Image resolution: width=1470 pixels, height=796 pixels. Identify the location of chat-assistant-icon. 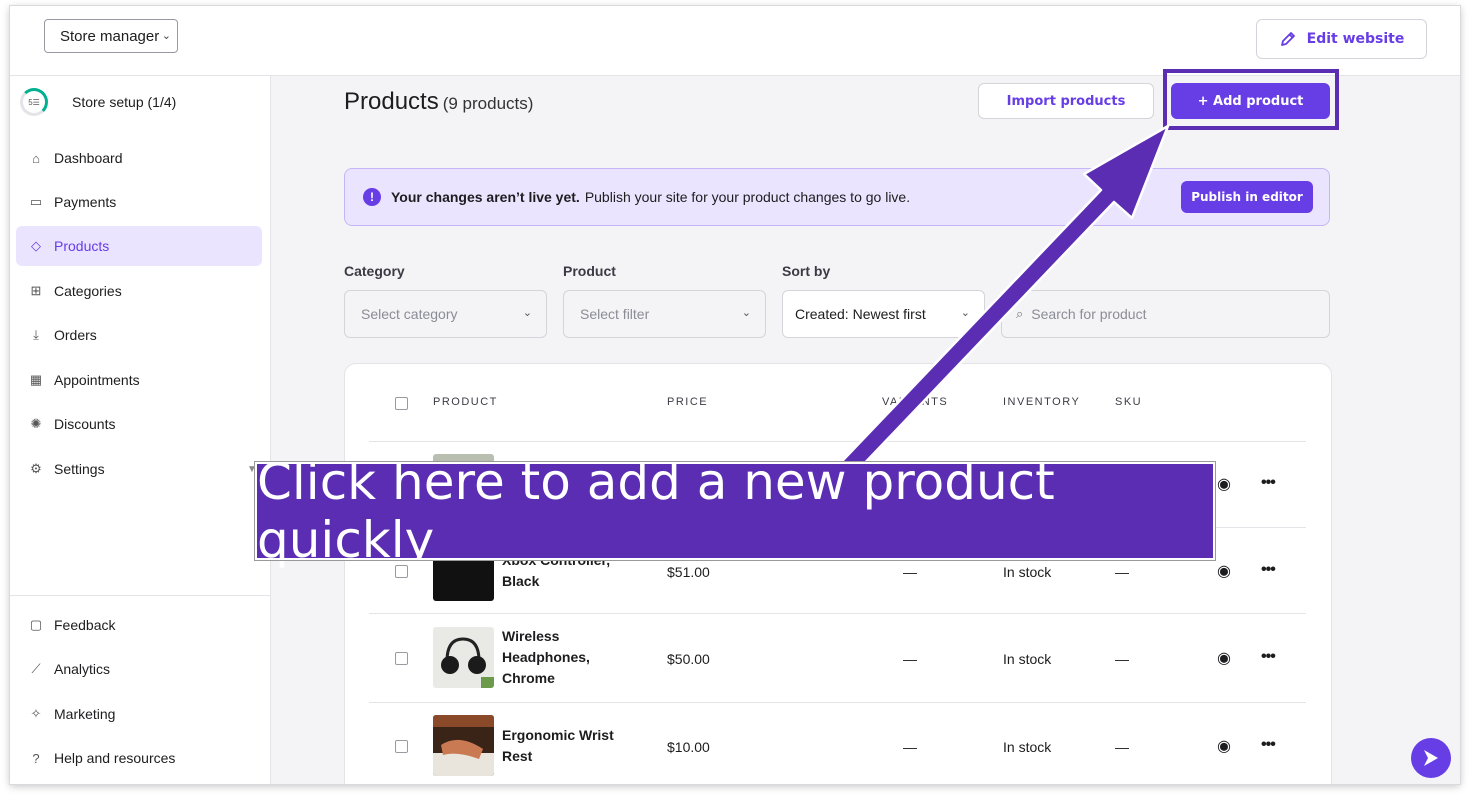
(1431, 758).